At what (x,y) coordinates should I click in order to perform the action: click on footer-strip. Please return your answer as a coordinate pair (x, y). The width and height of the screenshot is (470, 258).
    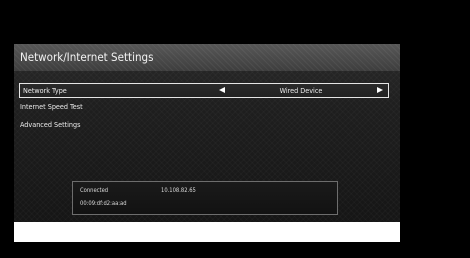
    Looking at the image, I should click on (207, 232).